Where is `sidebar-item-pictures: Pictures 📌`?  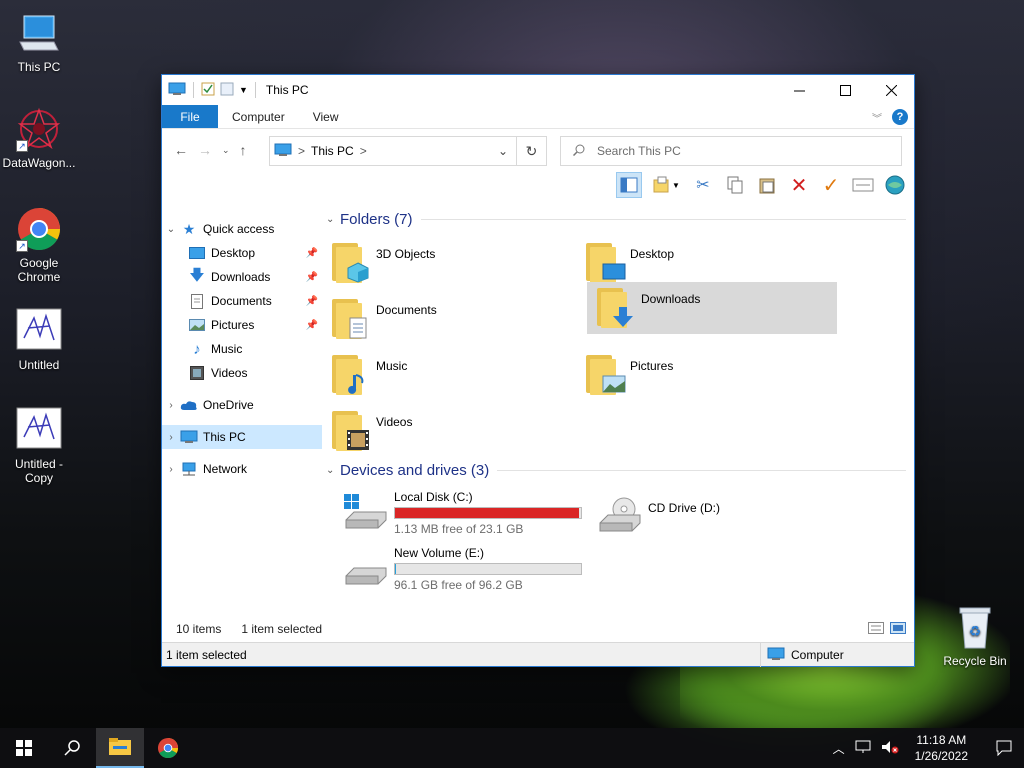 sidebar-item-pictures: Pictures 📌 is located at coordinates (242, 325).